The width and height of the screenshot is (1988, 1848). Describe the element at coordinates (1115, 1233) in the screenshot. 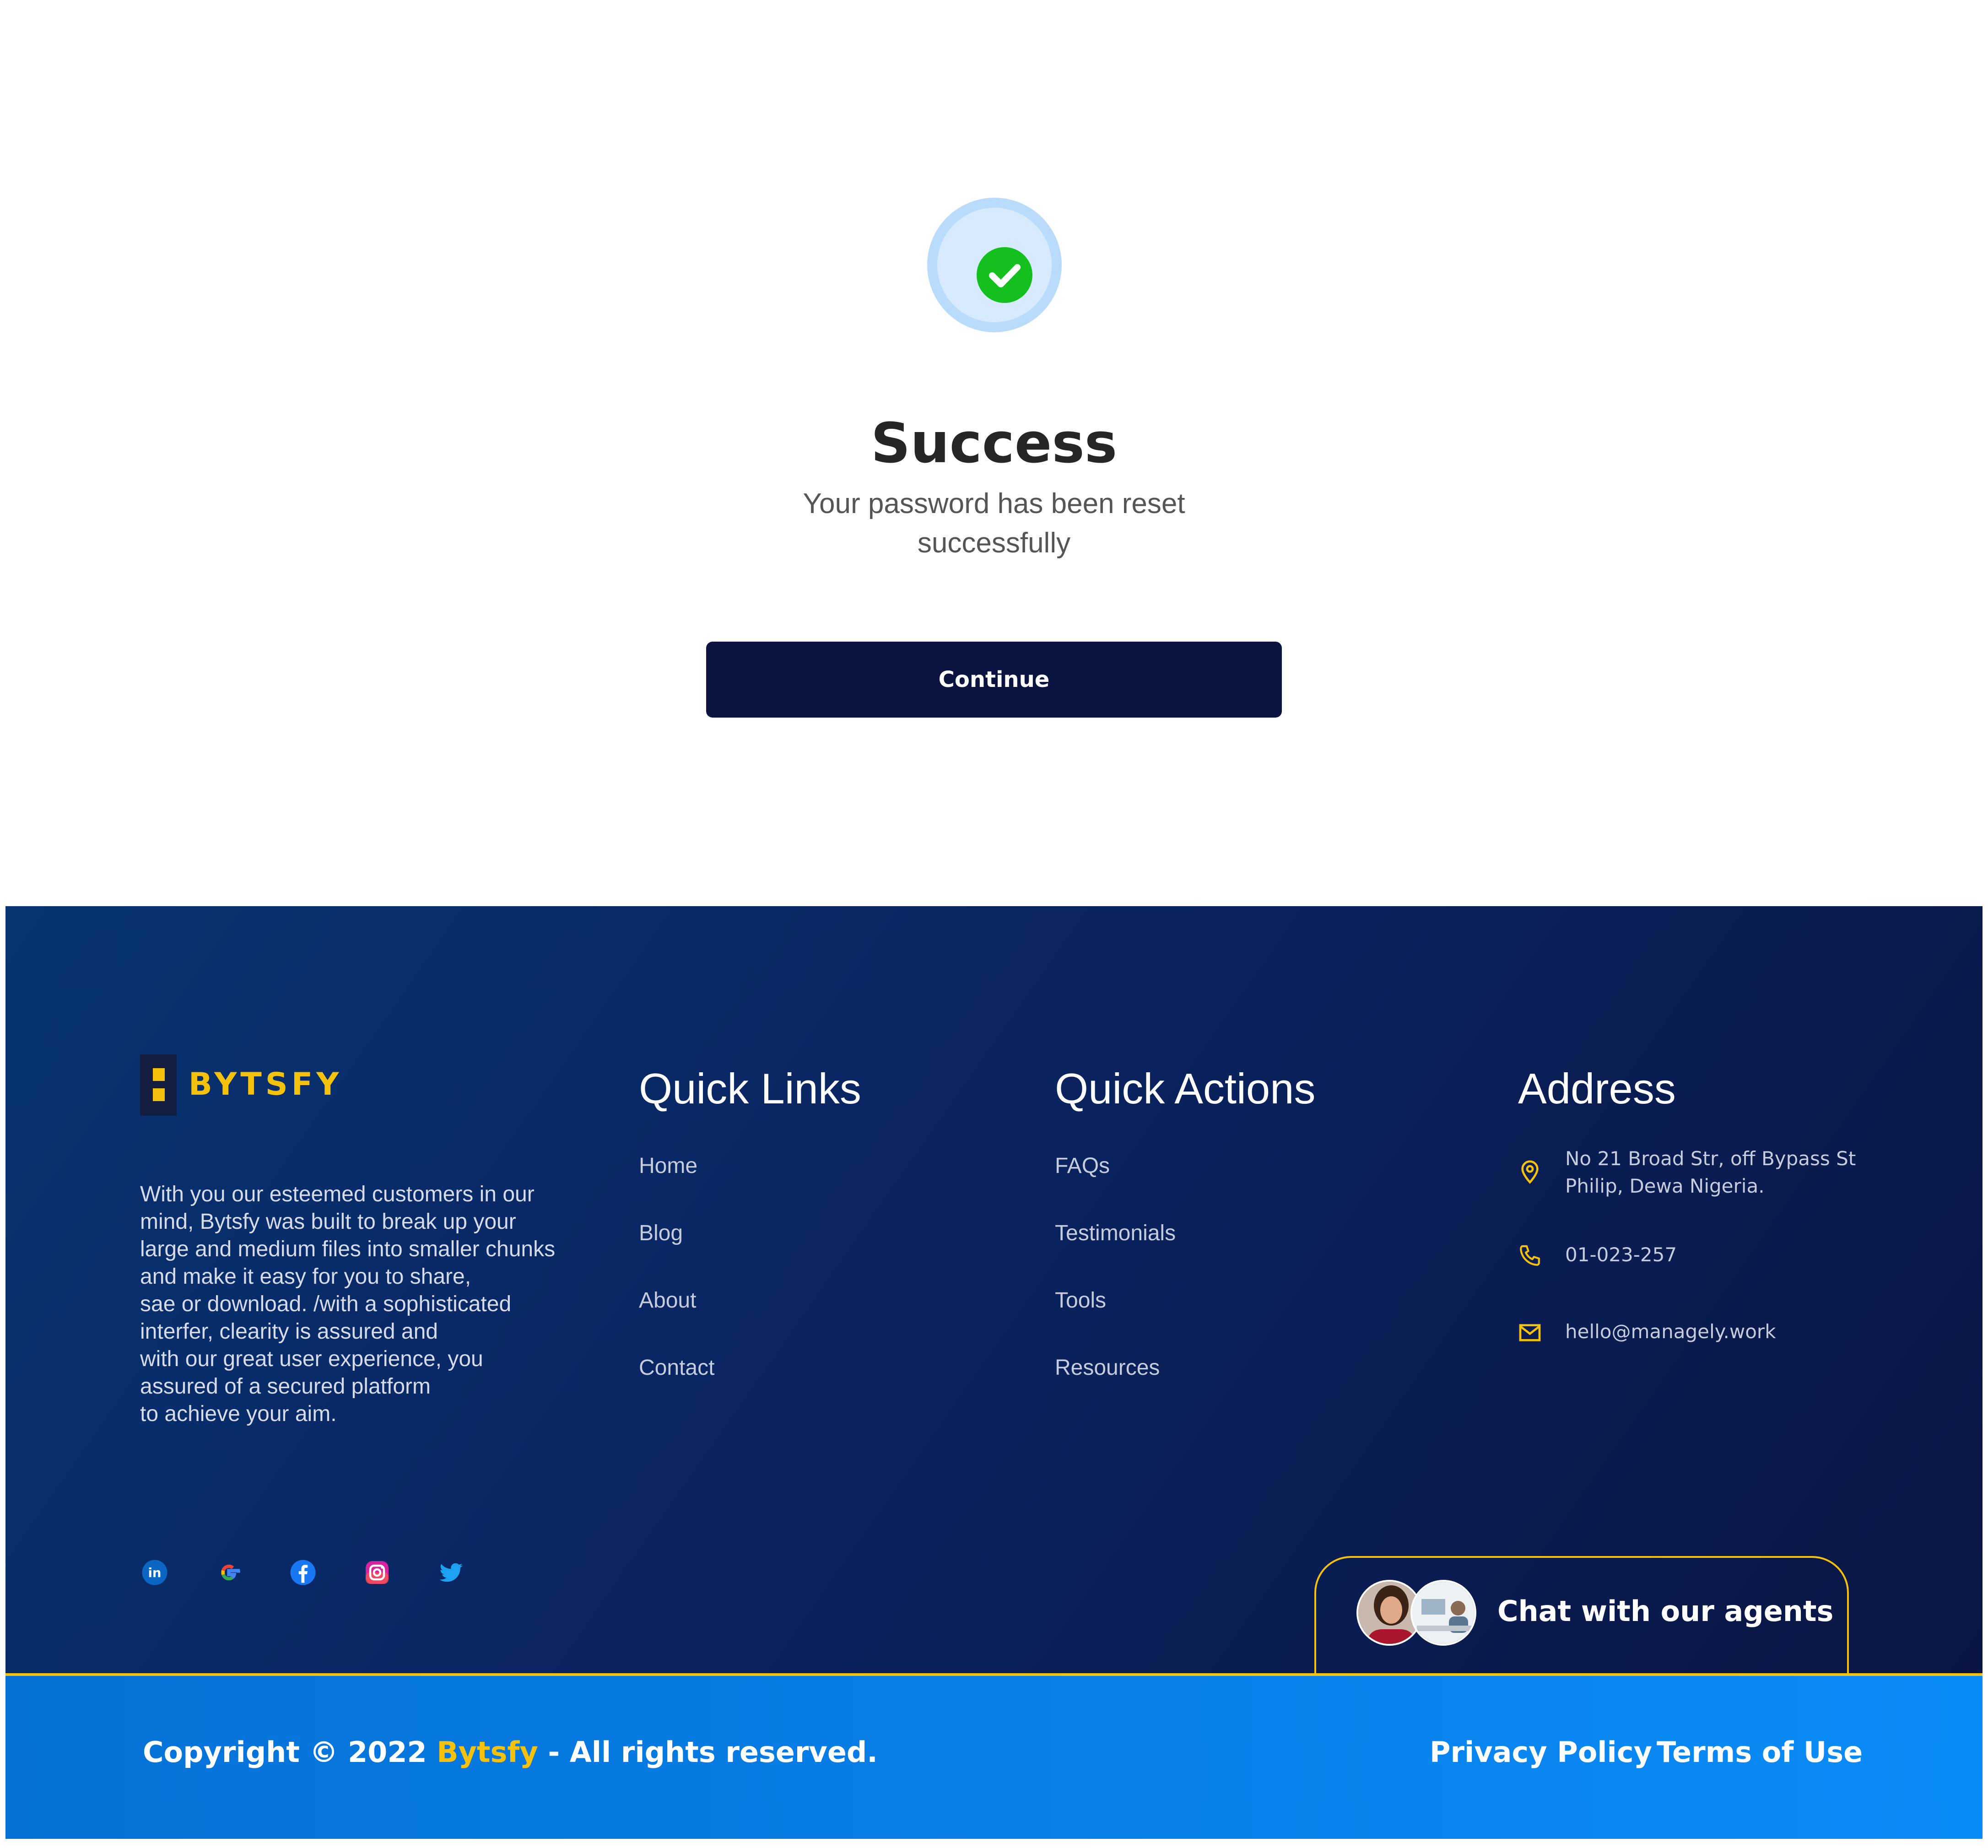

I see `footer-link-testimonials: Testimonials` at that location.